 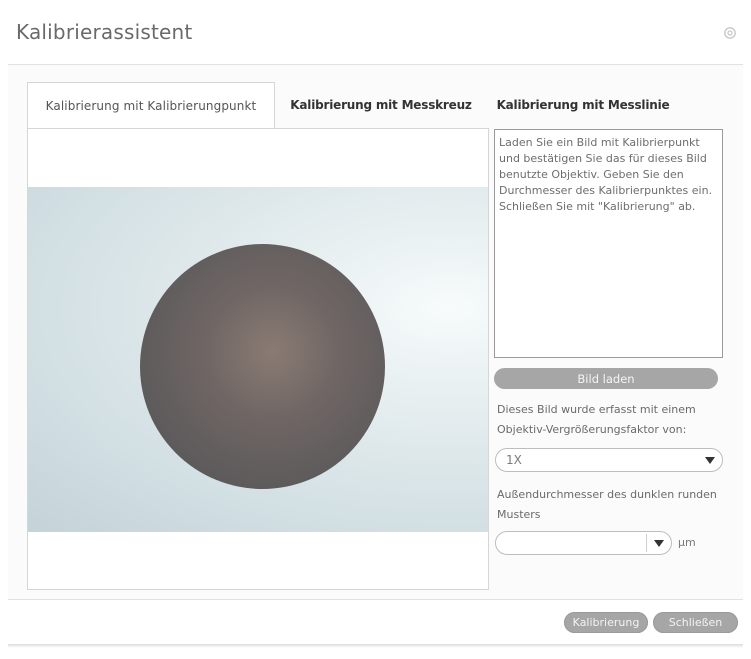 What do you see at coordinates (583, 543) in the screenshot?
I see `diameter-input` at bounding box center [583, 543].